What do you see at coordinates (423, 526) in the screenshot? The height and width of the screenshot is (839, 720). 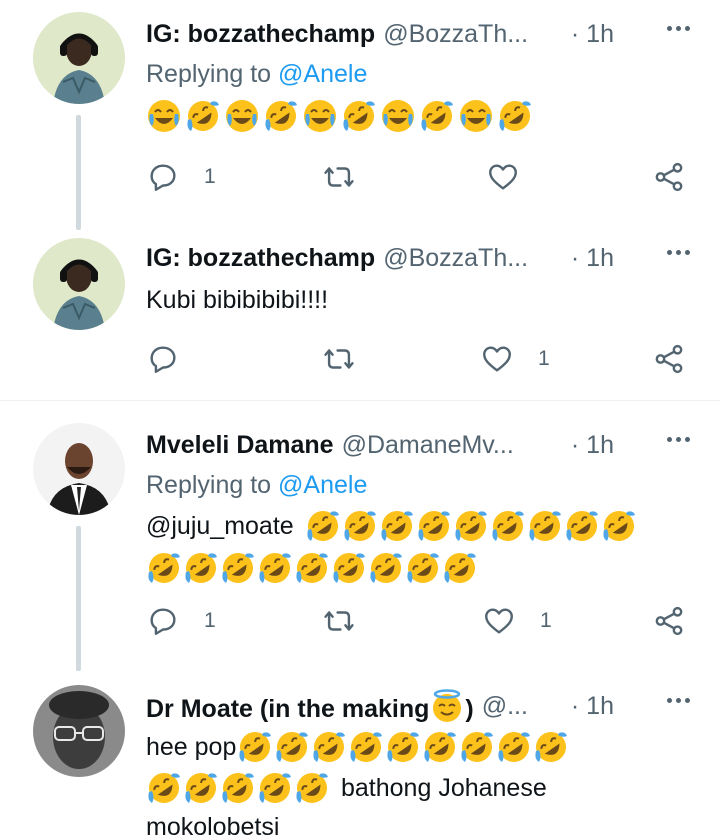 I see `tweet-text-line-1: @juju_moate` at bounding box center [423, 526].